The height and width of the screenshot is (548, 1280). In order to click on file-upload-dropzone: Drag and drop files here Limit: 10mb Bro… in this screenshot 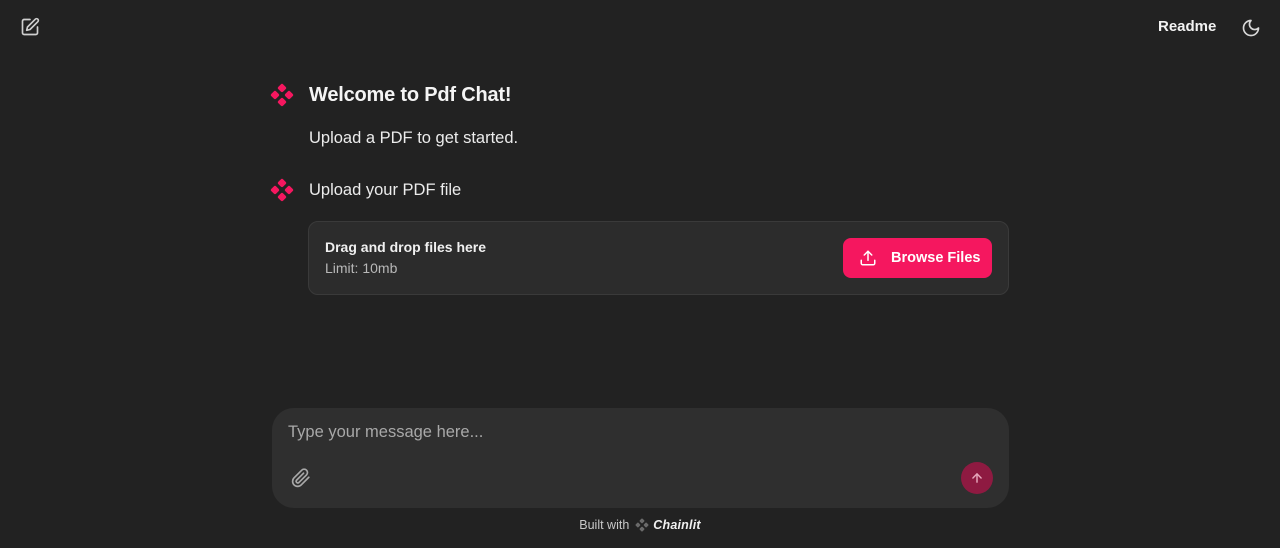, I will do `click(658, 258)`.